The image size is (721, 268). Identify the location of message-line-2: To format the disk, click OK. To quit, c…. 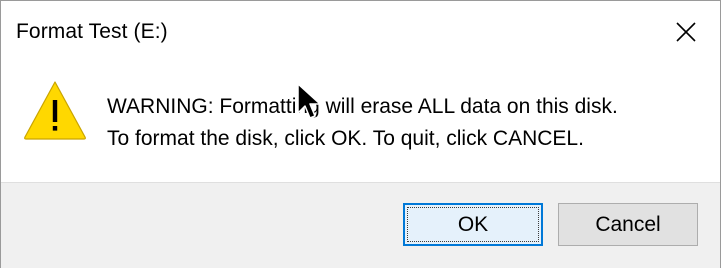
(345, 138).